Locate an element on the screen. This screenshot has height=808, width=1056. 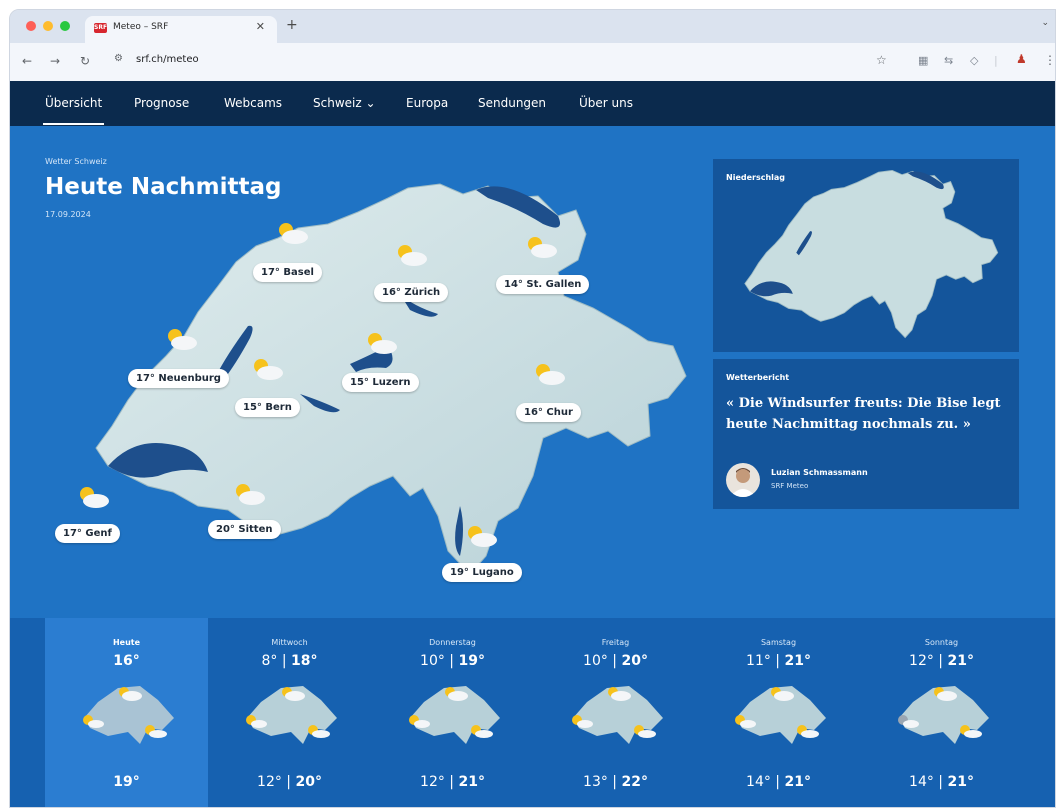
reload-icon: ↻ is located at coordinates (85, 61).